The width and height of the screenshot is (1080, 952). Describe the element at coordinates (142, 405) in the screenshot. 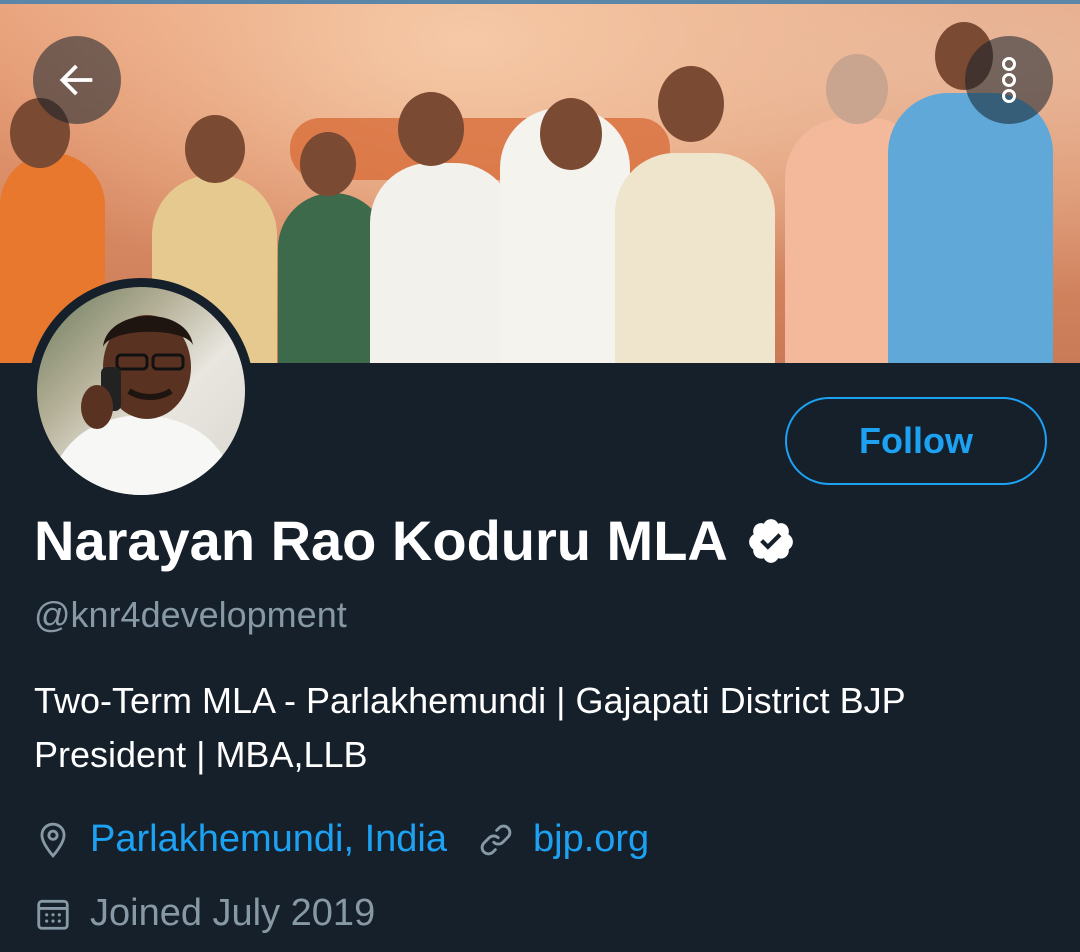

I see `profile-photo-man-on-phone` at that location.